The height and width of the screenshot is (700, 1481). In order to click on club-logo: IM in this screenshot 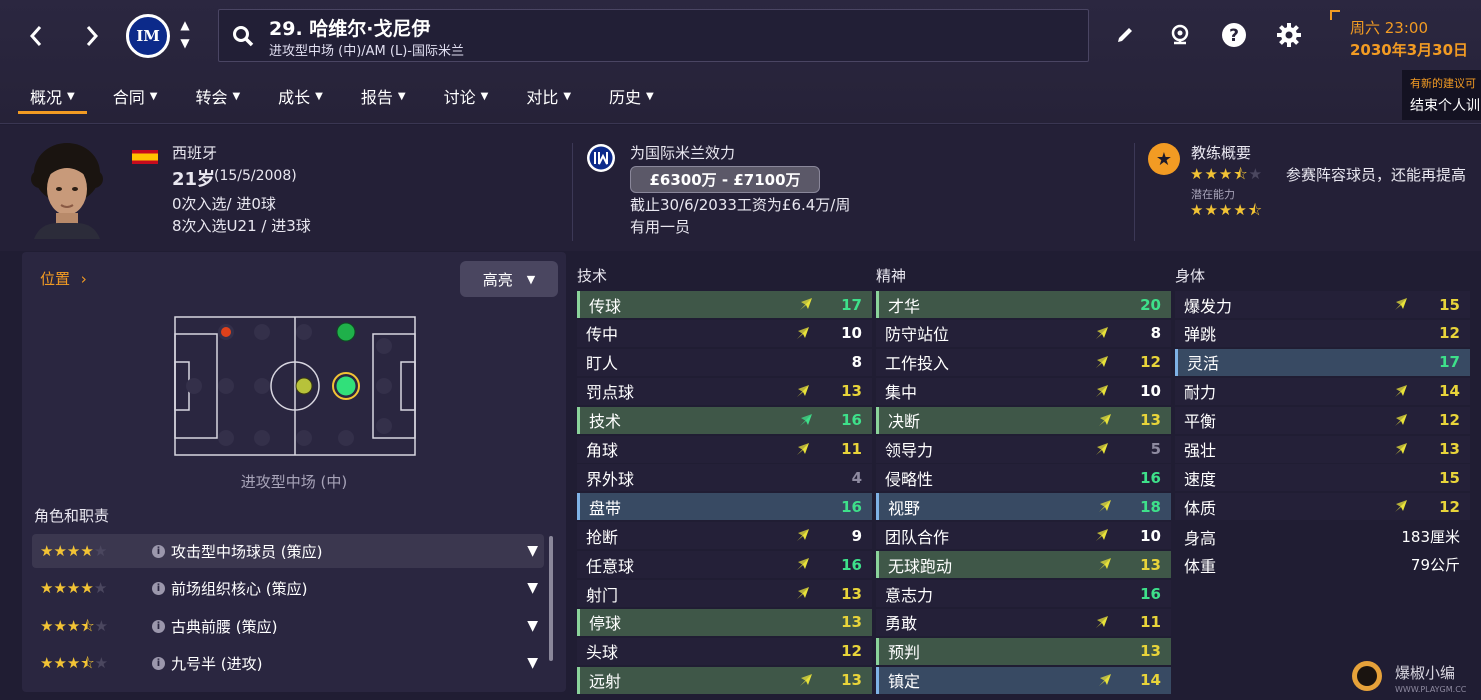, I will do `click(148, 36)`.